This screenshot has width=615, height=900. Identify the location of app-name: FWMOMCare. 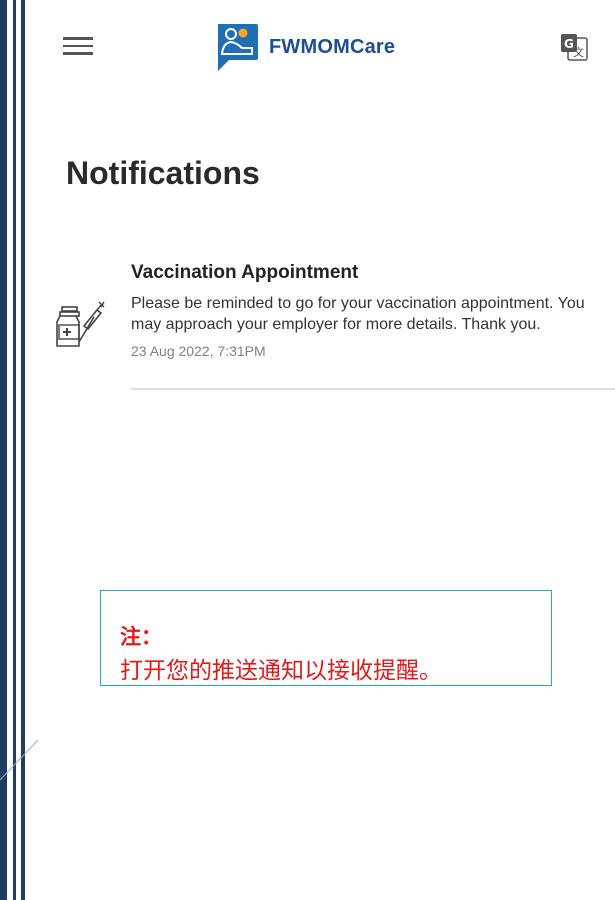
(332, 46).